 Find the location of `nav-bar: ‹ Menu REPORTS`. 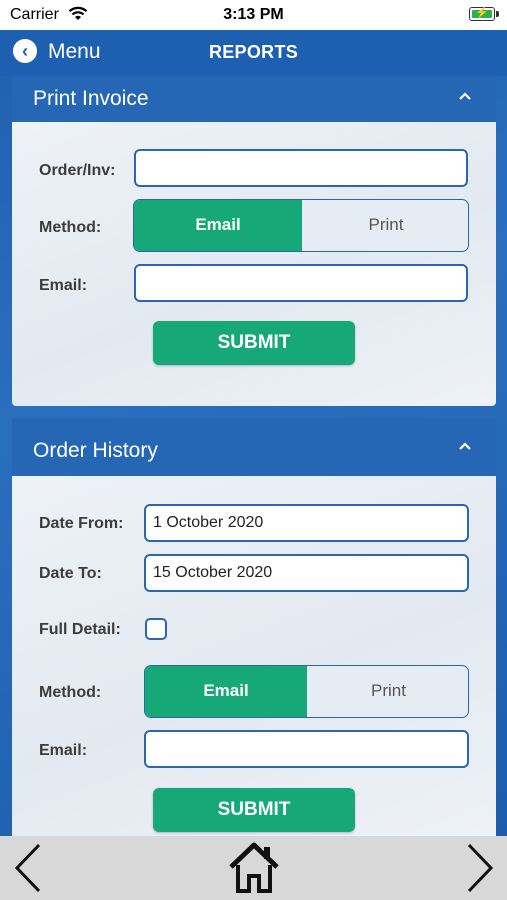

nav-bar: ‹ Menu REPORTS is located at coordinates (253, 53).